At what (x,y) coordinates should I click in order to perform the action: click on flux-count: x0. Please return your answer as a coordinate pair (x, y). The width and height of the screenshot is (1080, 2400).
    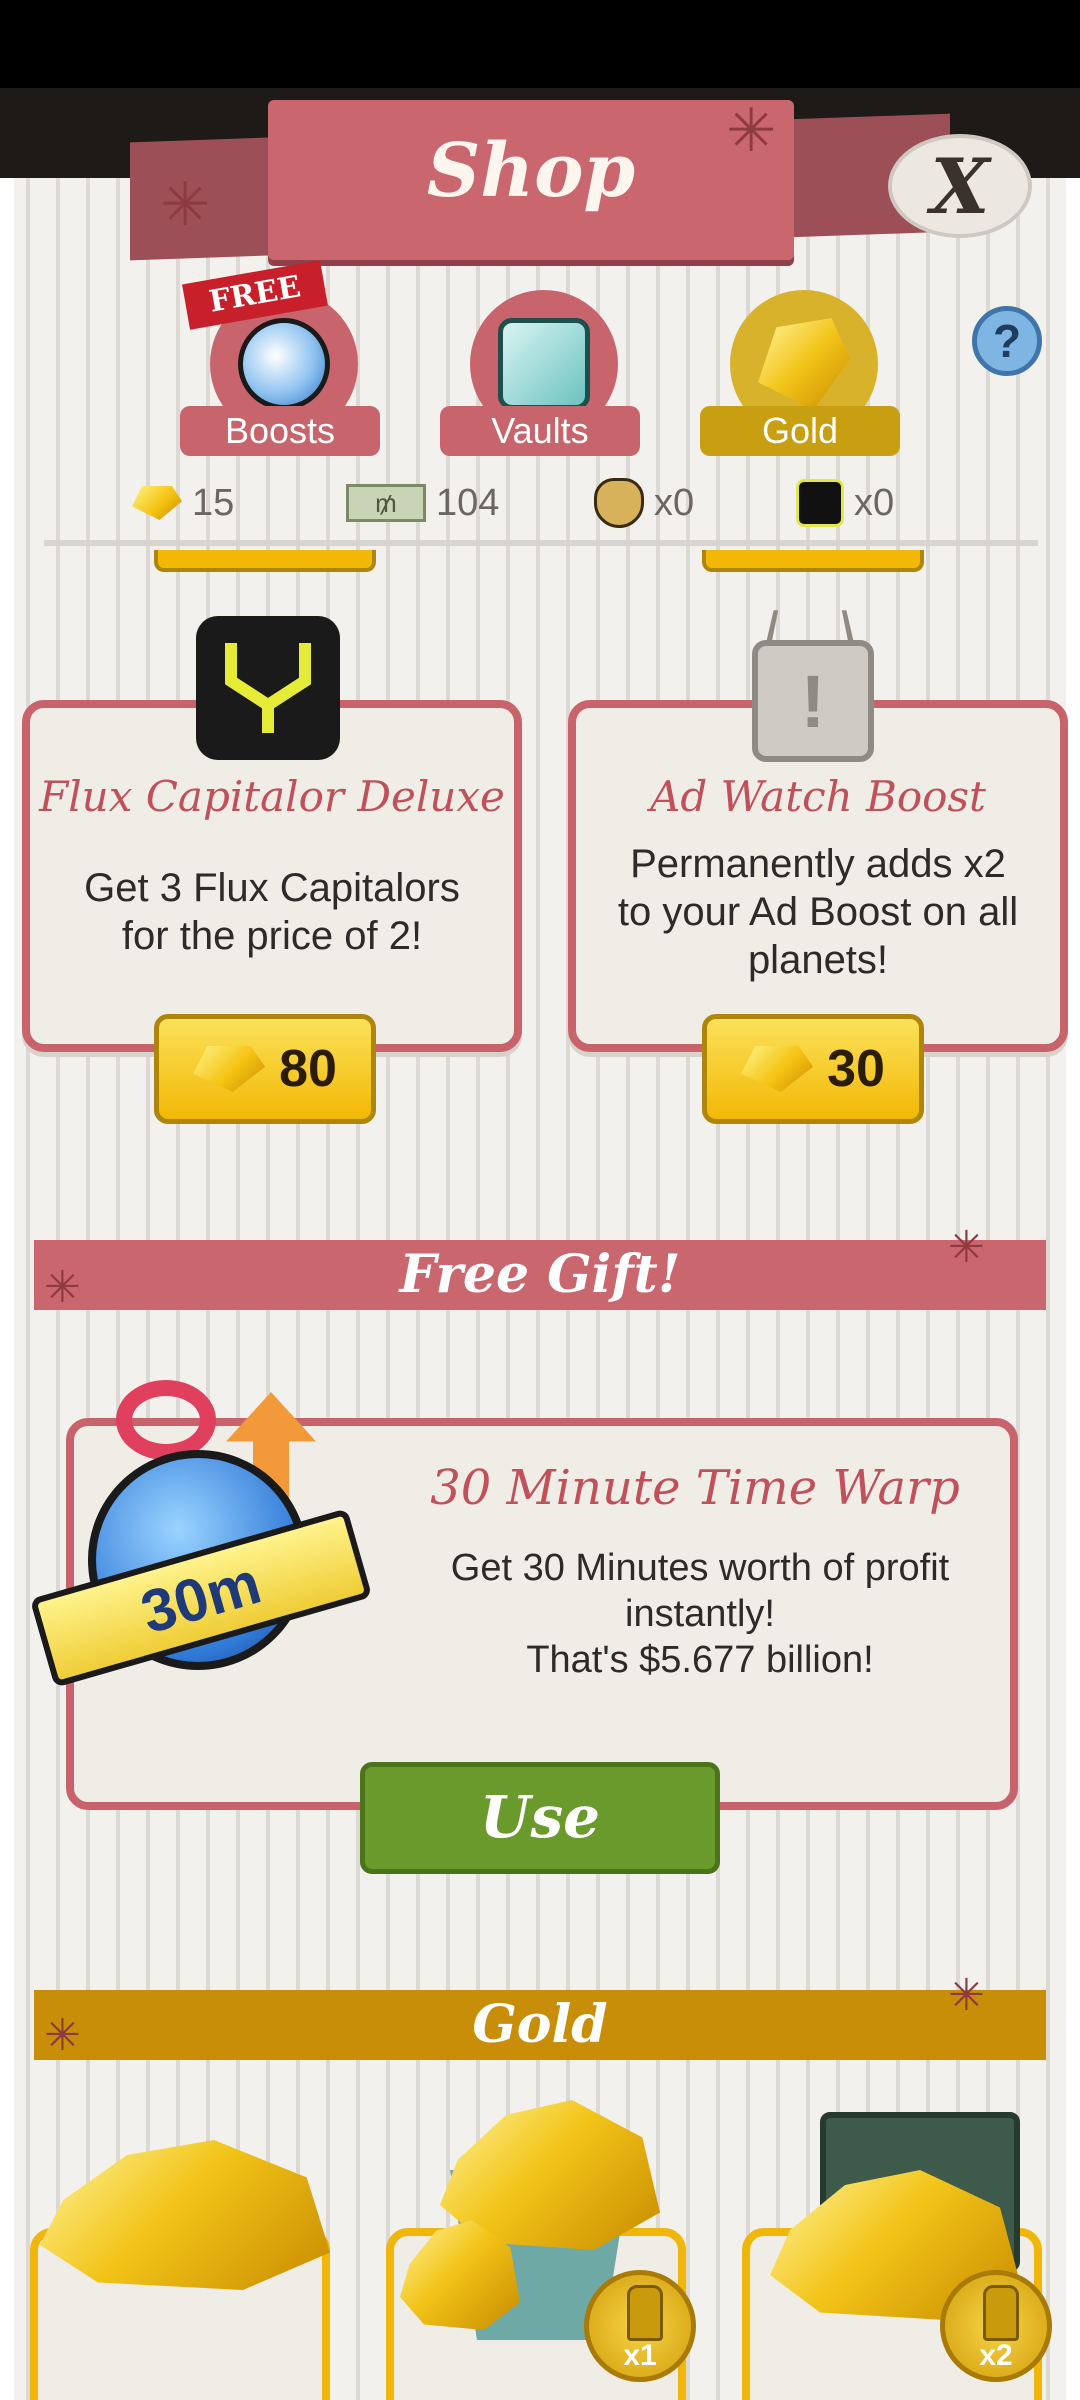
    Looking at the image, I should click on (874, 502).